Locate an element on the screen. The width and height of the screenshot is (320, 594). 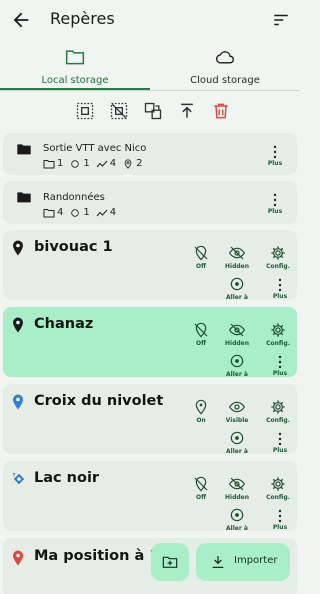
marker-name: bivouac 1 is located at coordinates (73, 247).